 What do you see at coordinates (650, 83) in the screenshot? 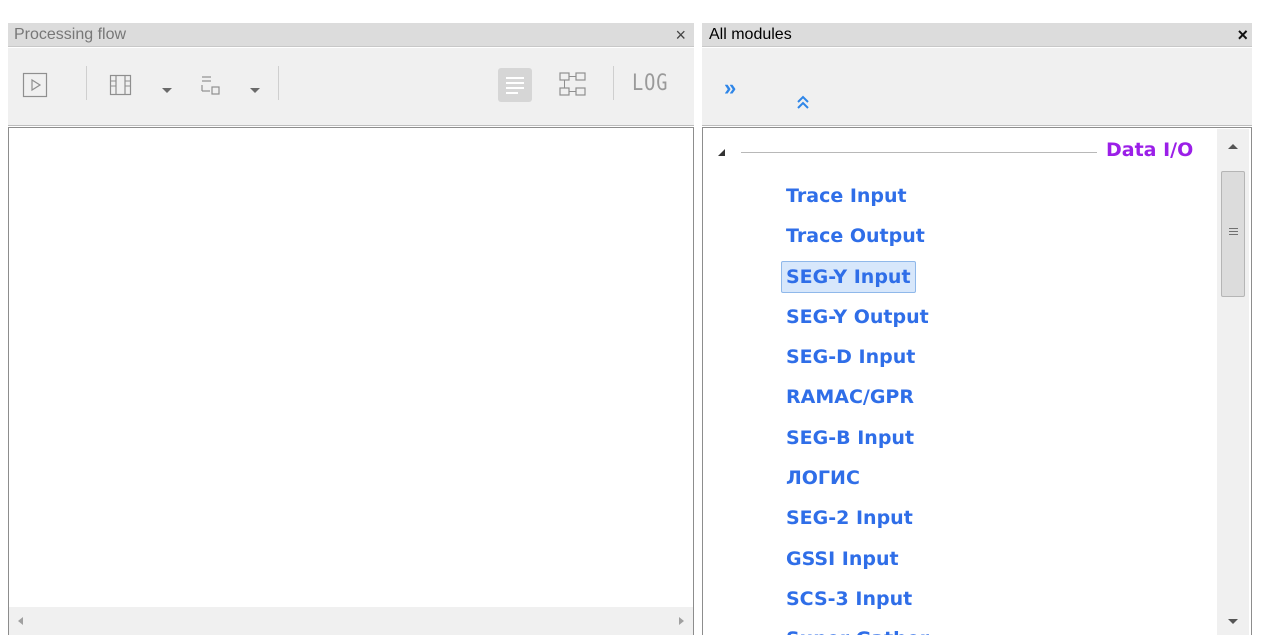
I see `log-button: LOG` at bounding box center [650, 83].